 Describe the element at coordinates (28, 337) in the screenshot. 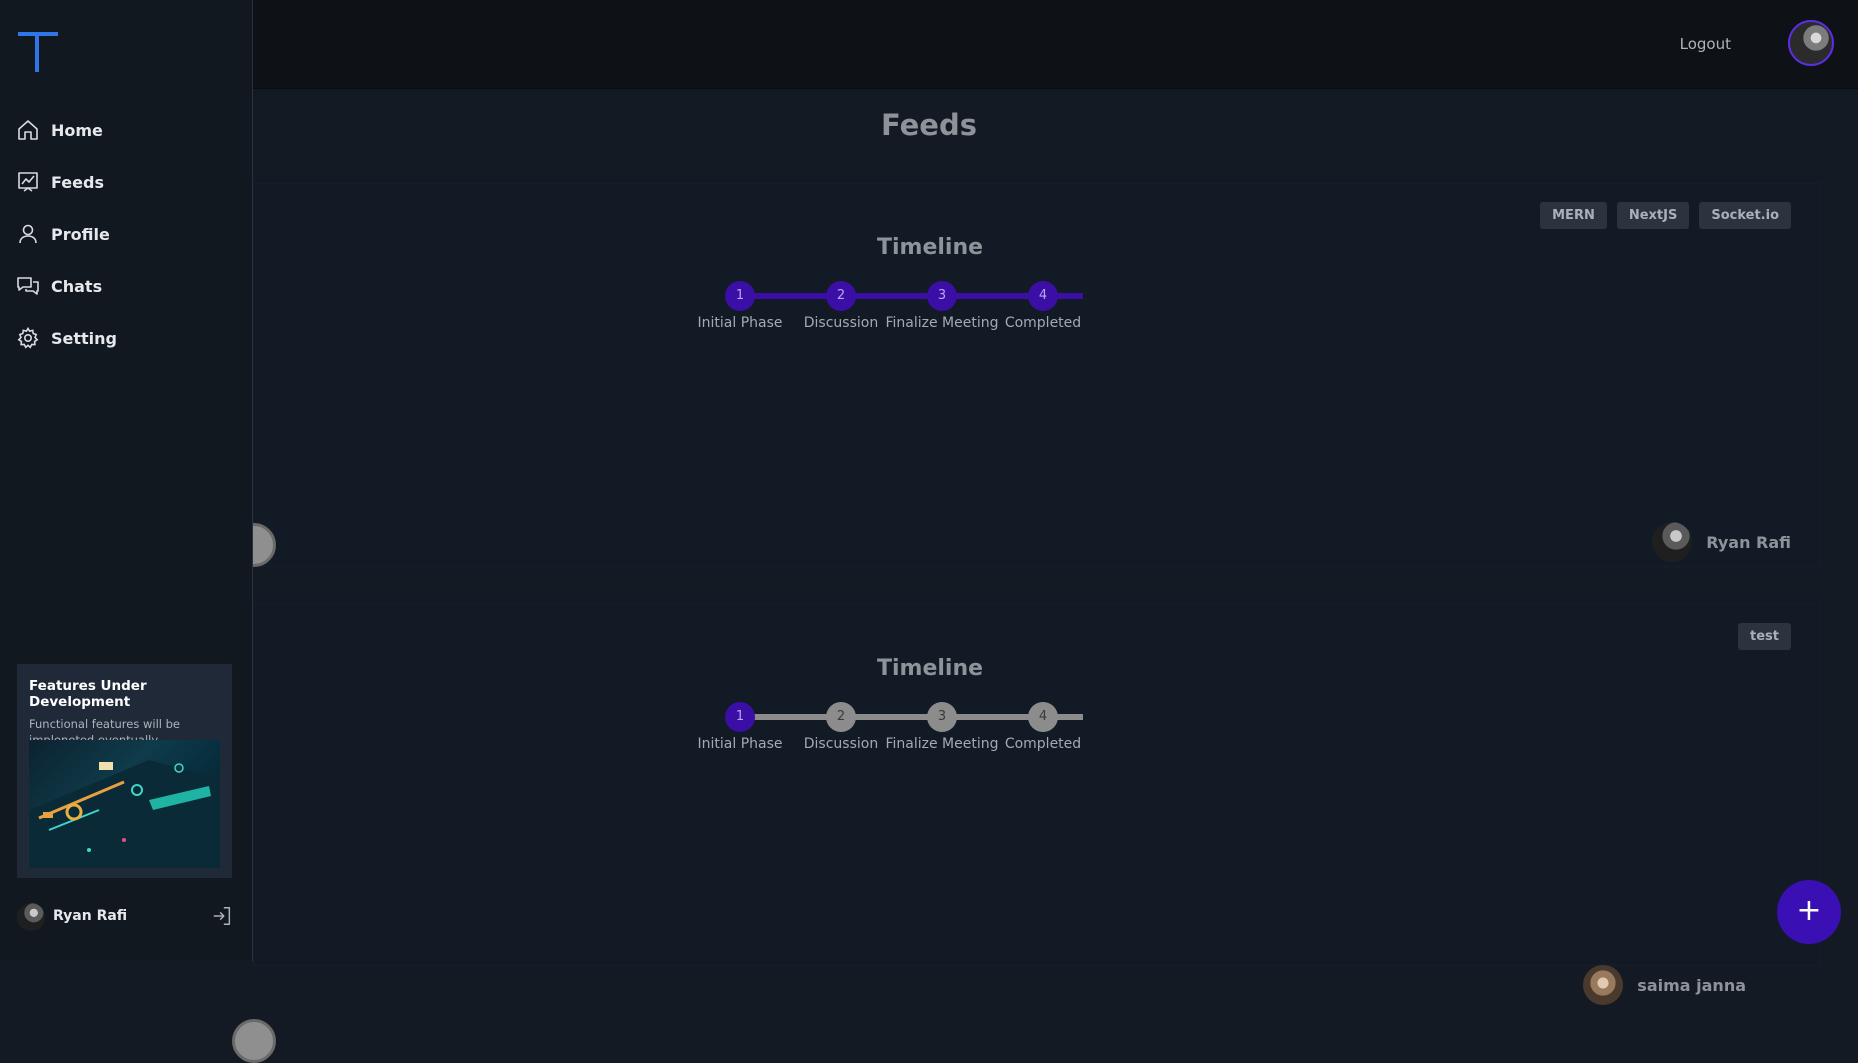

I see `gear-icon` at that location.